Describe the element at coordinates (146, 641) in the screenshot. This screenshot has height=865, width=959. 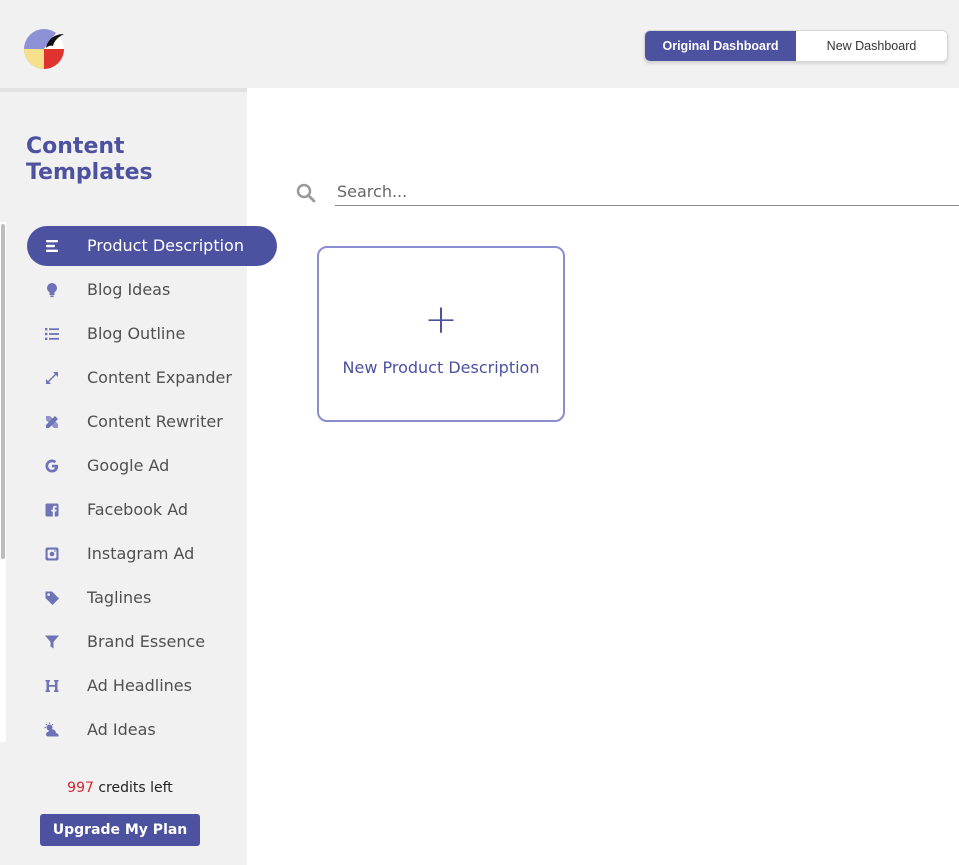
I see `sidebar-item-label: Brand Essence` at that location.